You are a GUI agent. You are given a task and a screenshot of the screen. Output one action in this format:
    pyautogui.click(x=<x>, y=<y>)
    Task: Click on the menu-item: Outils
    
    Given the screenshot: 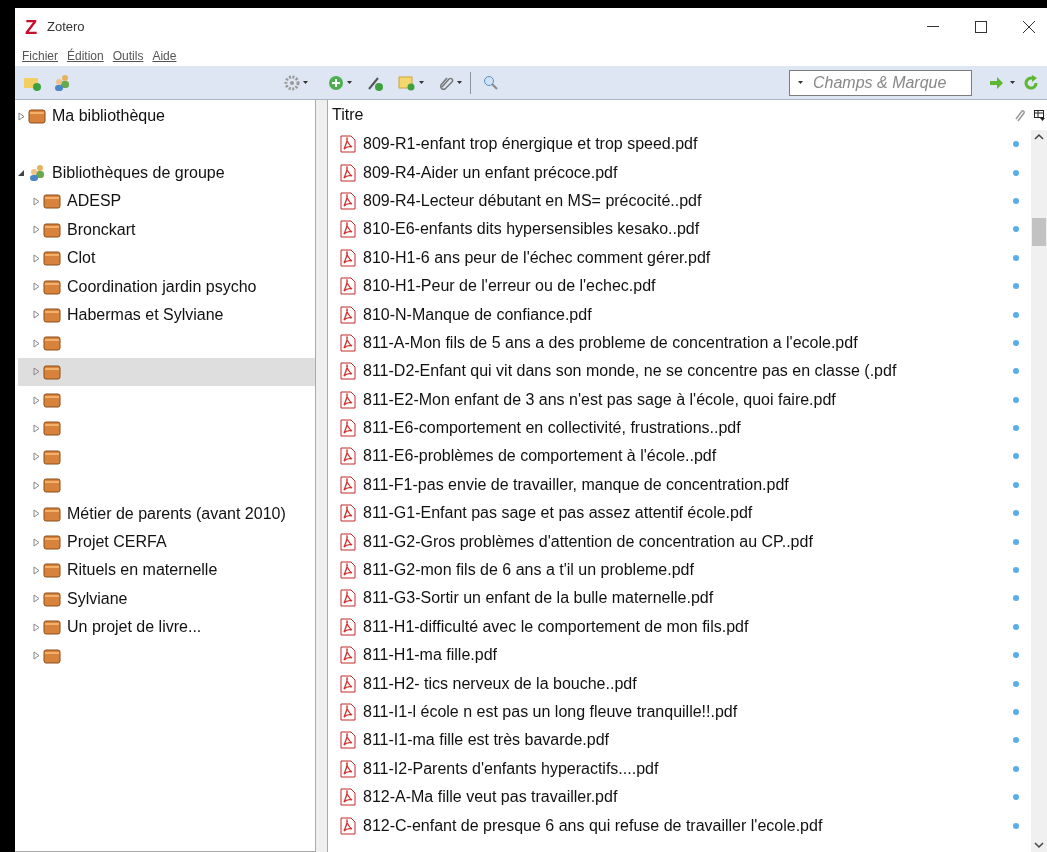 What is the action you would take?
    pyautogui.click(x=128, y=55)
    